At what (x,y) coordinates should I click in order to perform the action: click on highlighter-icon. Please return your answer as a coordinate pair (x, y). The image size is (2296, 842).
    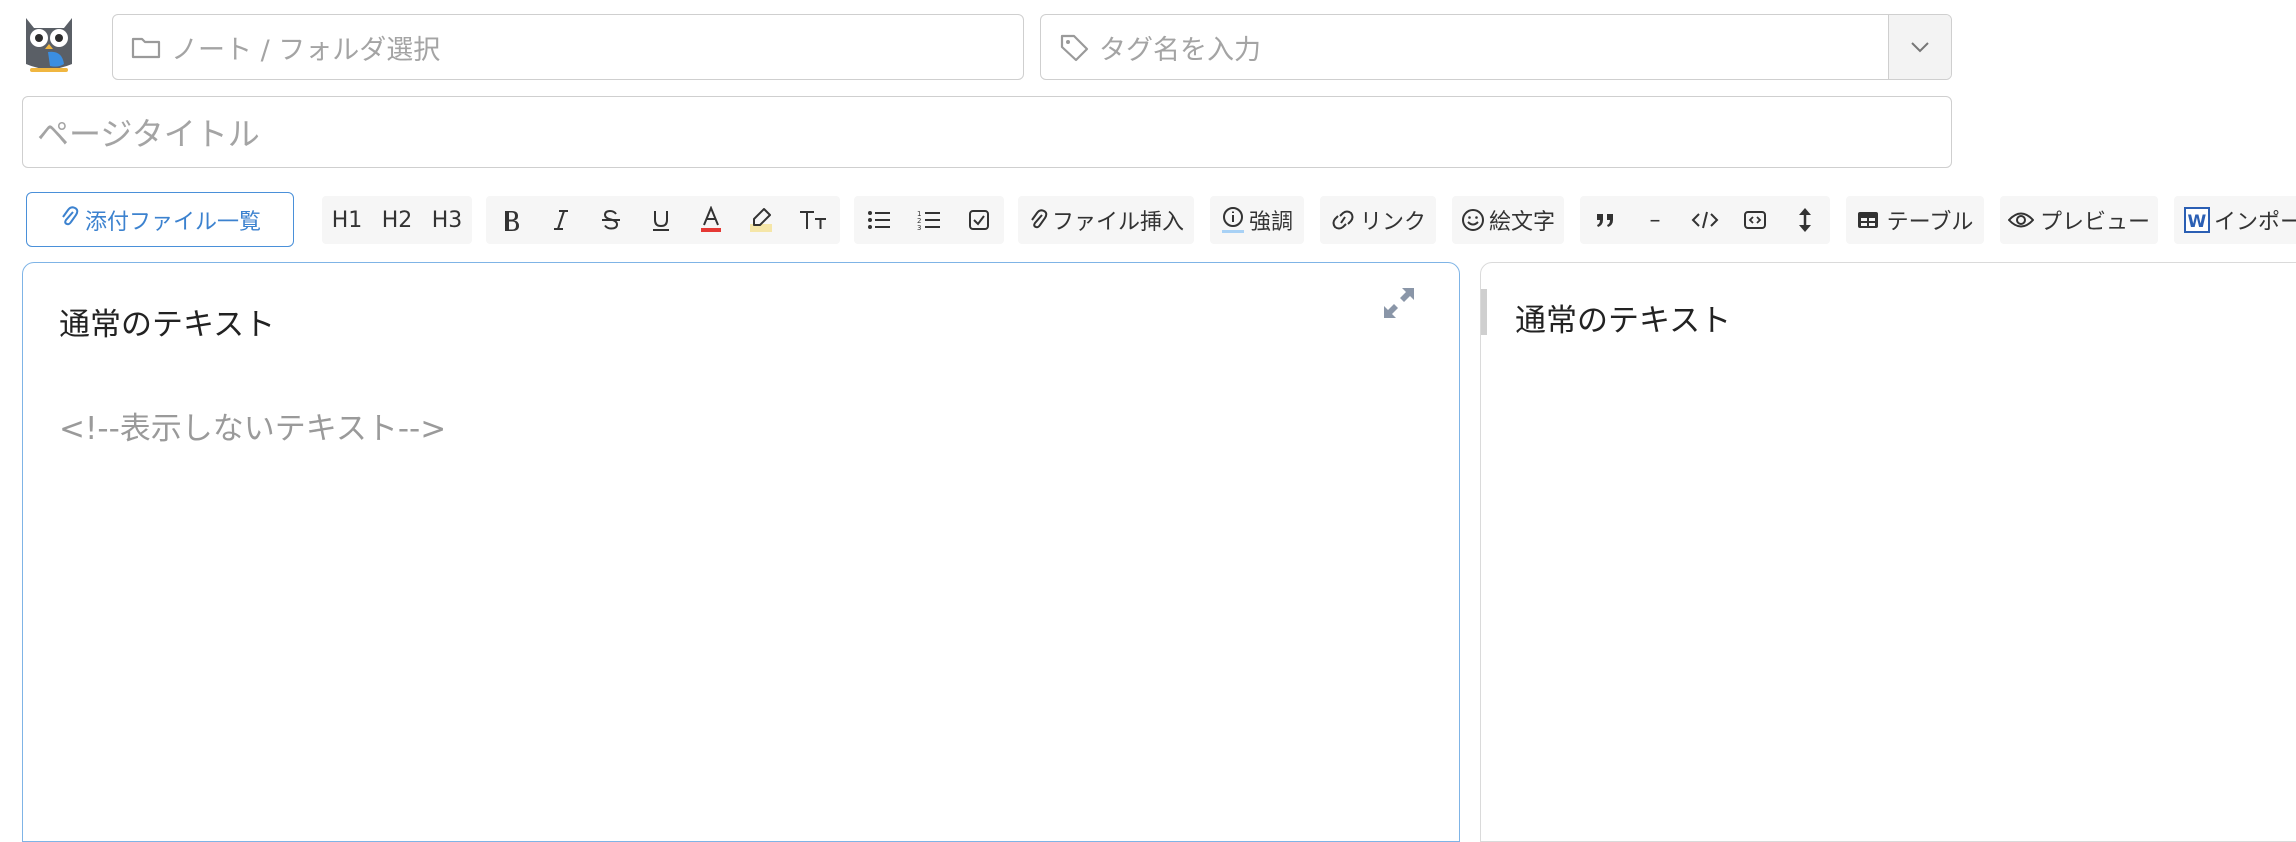
    Looking at the image, I should click on (761, 220).